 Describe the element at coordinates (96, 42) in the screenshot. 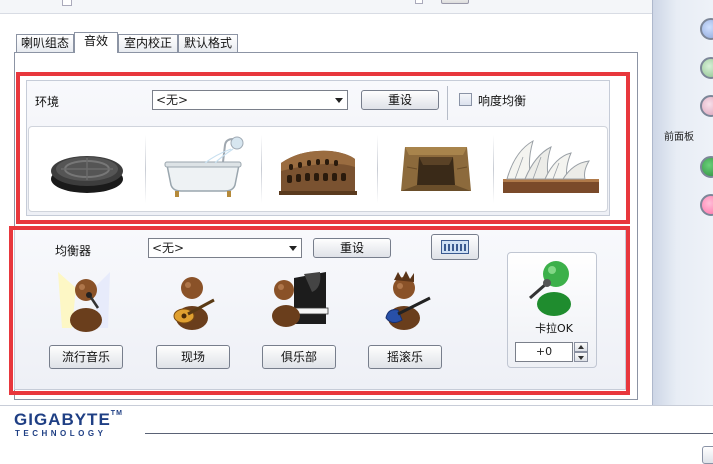

I see `tab-sound-effects: 音效` at that location.